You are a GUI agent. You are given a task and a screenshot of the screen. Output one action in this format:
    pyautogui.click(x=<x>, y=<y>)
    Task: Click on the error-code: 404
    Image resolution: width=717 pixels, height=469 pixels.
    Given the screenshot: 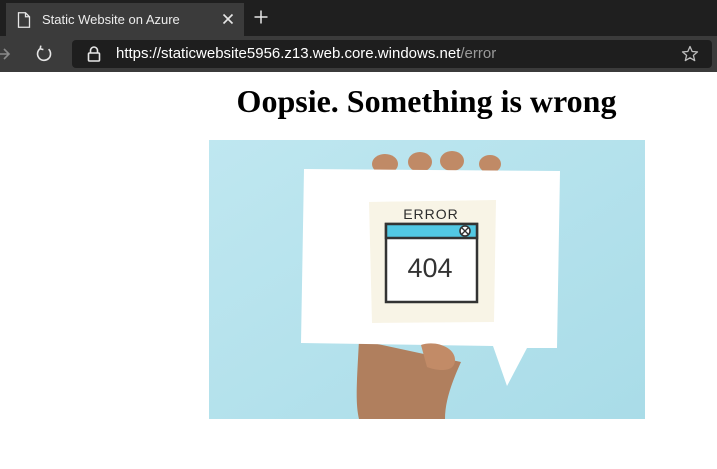 What is the action you would take?
    pyautogui.click(x=429, y=268)
    